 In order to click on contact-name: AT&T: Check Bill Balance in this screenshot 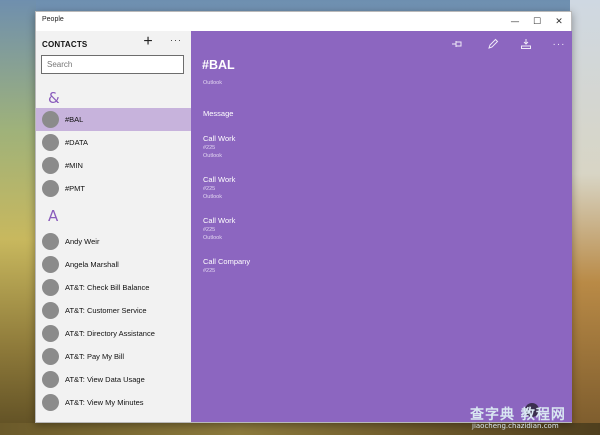, I will do `click(107, 287)`.